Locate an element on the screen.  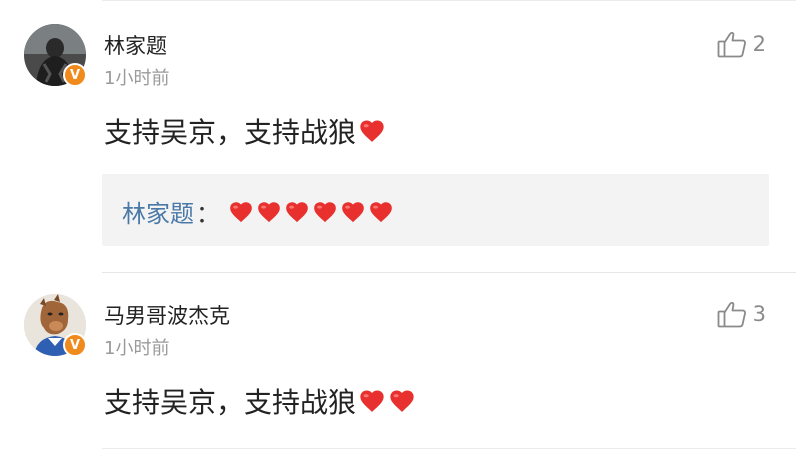
comment-divider is located at coordinates (449, 272).